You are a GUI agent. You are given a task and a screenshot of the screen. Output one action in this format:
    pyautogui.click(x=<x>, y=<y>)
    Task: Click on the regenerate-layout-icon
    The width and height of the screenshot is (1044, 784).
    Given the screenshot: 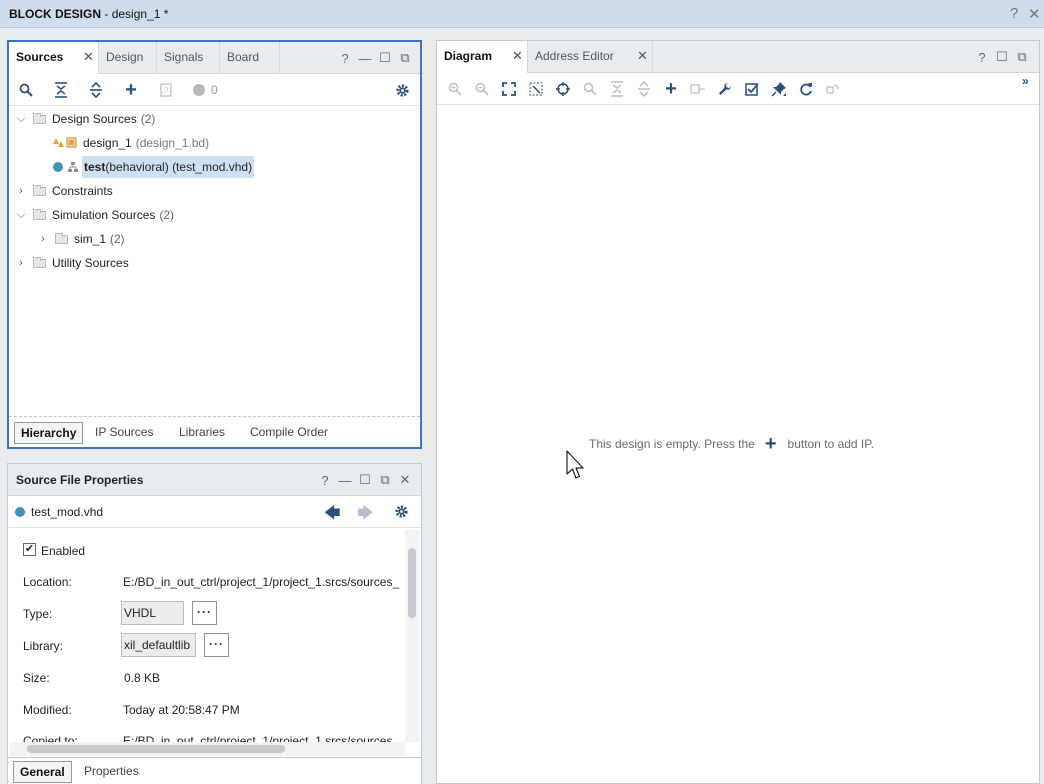 What is the action you would take?
    pyautogui.click(x=833, y=89)
    